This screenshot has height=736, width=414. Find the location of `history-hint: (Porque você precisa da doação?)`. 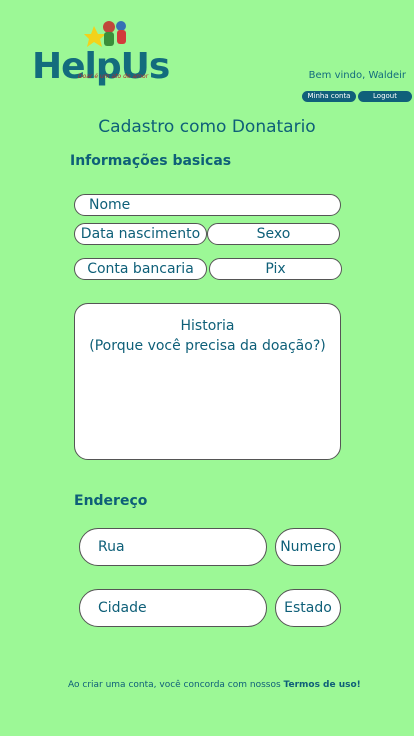

history-hint: (Porque você precisa da doação?) is located at coordinates (207, 346).